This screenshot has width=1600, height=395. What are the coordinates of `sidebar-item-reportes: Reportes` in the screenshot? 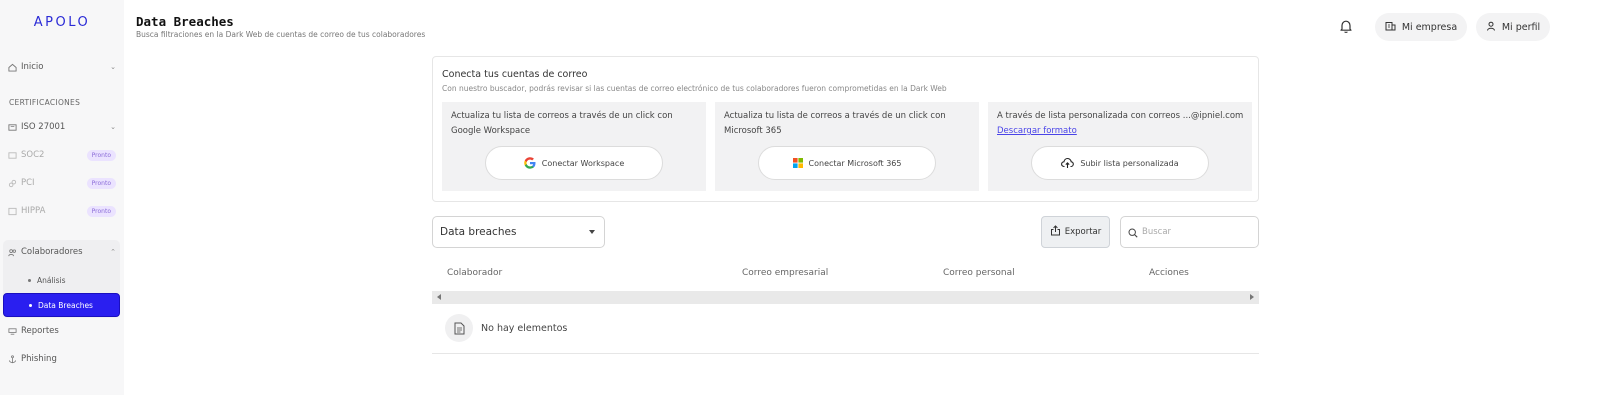 It's located at (62, 331).